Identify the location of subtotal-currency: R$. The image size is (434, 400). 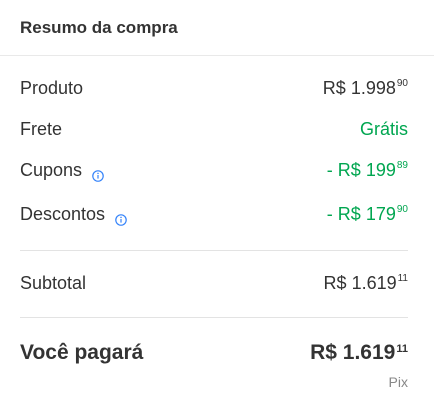
(335, 283).